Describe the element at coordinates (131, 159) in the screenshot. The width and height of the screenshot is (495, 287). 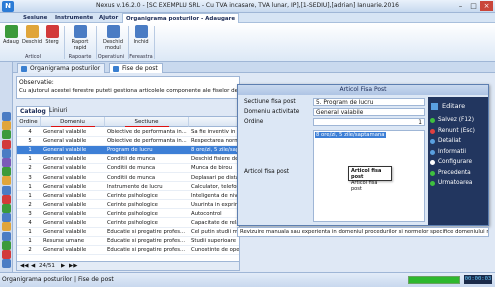
I see `cell-sectiune: Conditii de munca` at that location.